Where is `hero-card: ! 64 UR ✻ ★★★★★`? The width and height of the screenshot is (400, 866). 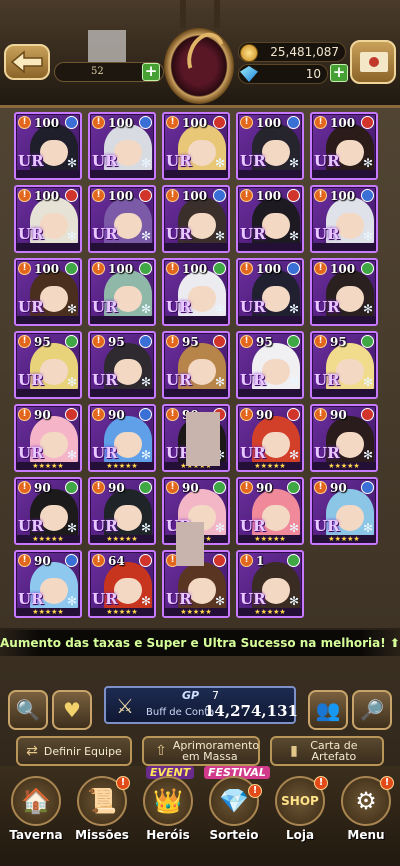
hero-card: ! 64 UR ✻ ★★★★★ is located at coordinates (122, 584).